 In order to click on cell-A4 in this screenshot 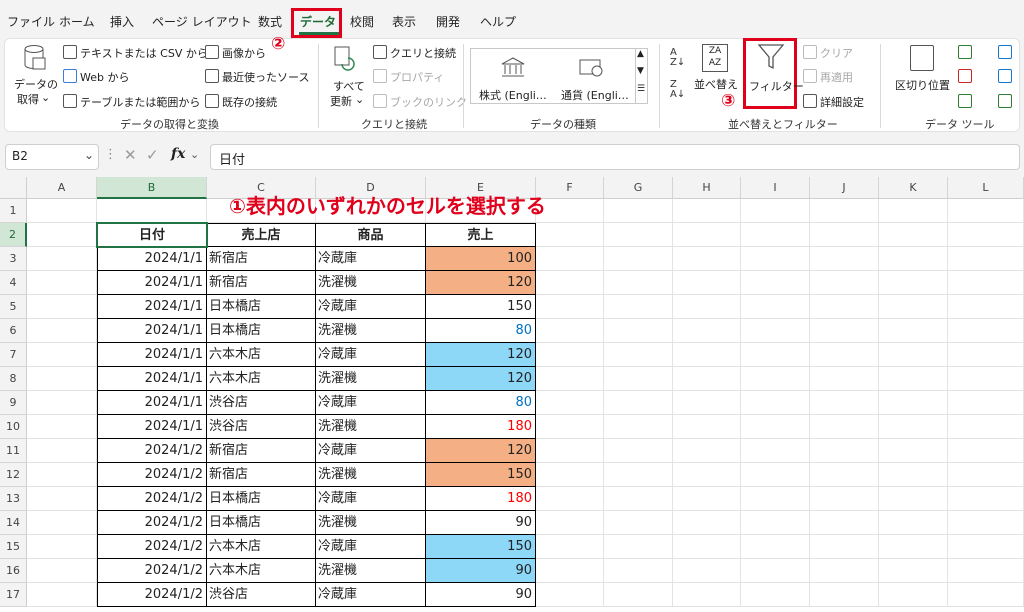, I will do `click(62, 283)`.